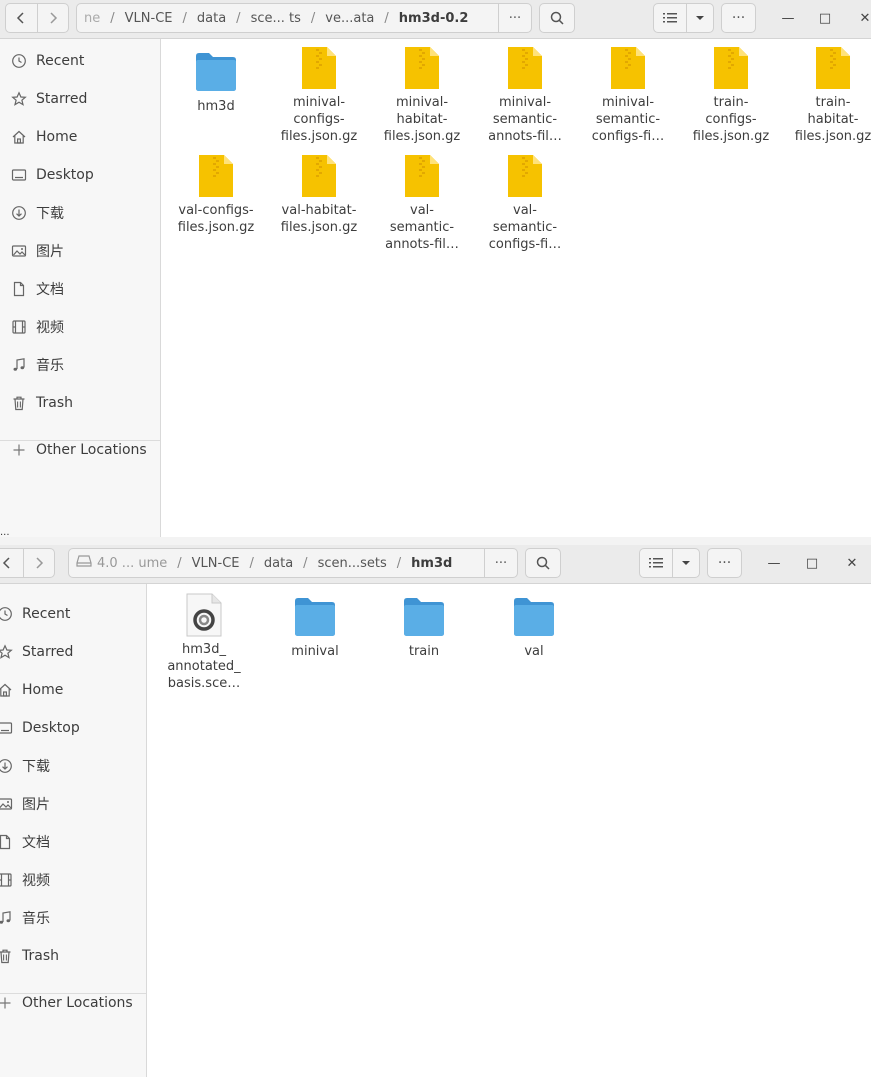  What do you see at coordinates (319, 95) in the screenshot?
I see `file-item: minival-configs-files.json.gz` at bounding box center [319, 95].